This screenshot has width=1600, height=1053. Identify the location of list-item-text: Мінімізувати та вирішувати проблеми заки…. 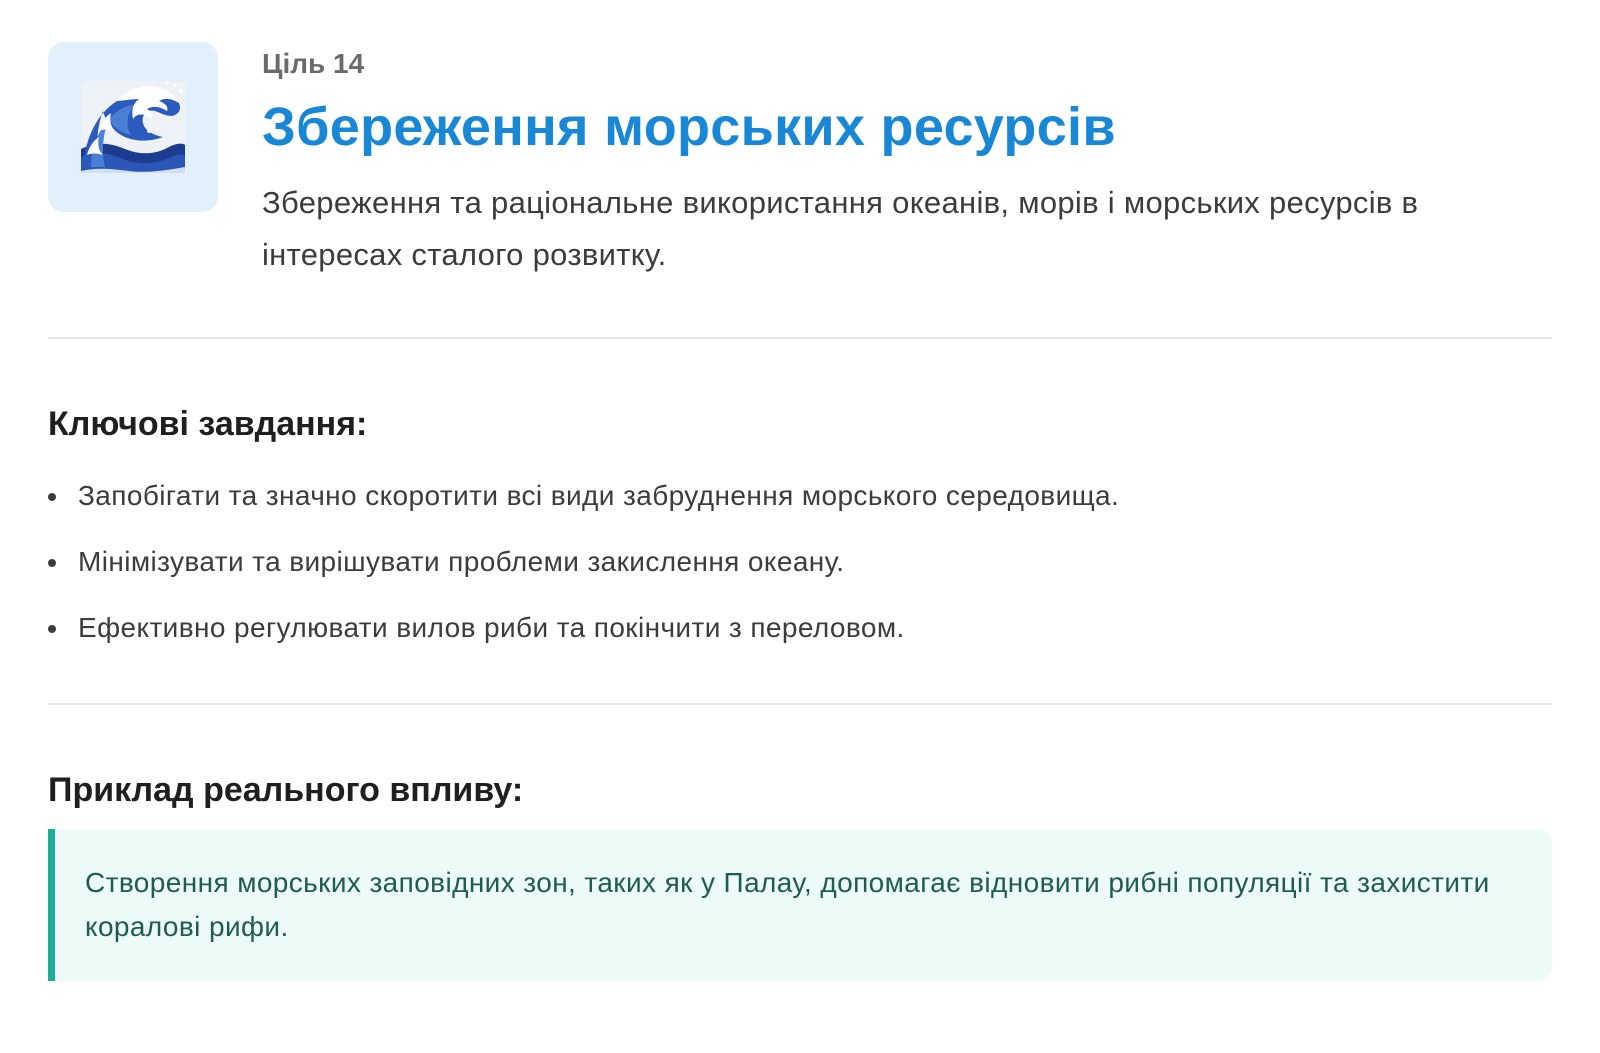
(461, 562).